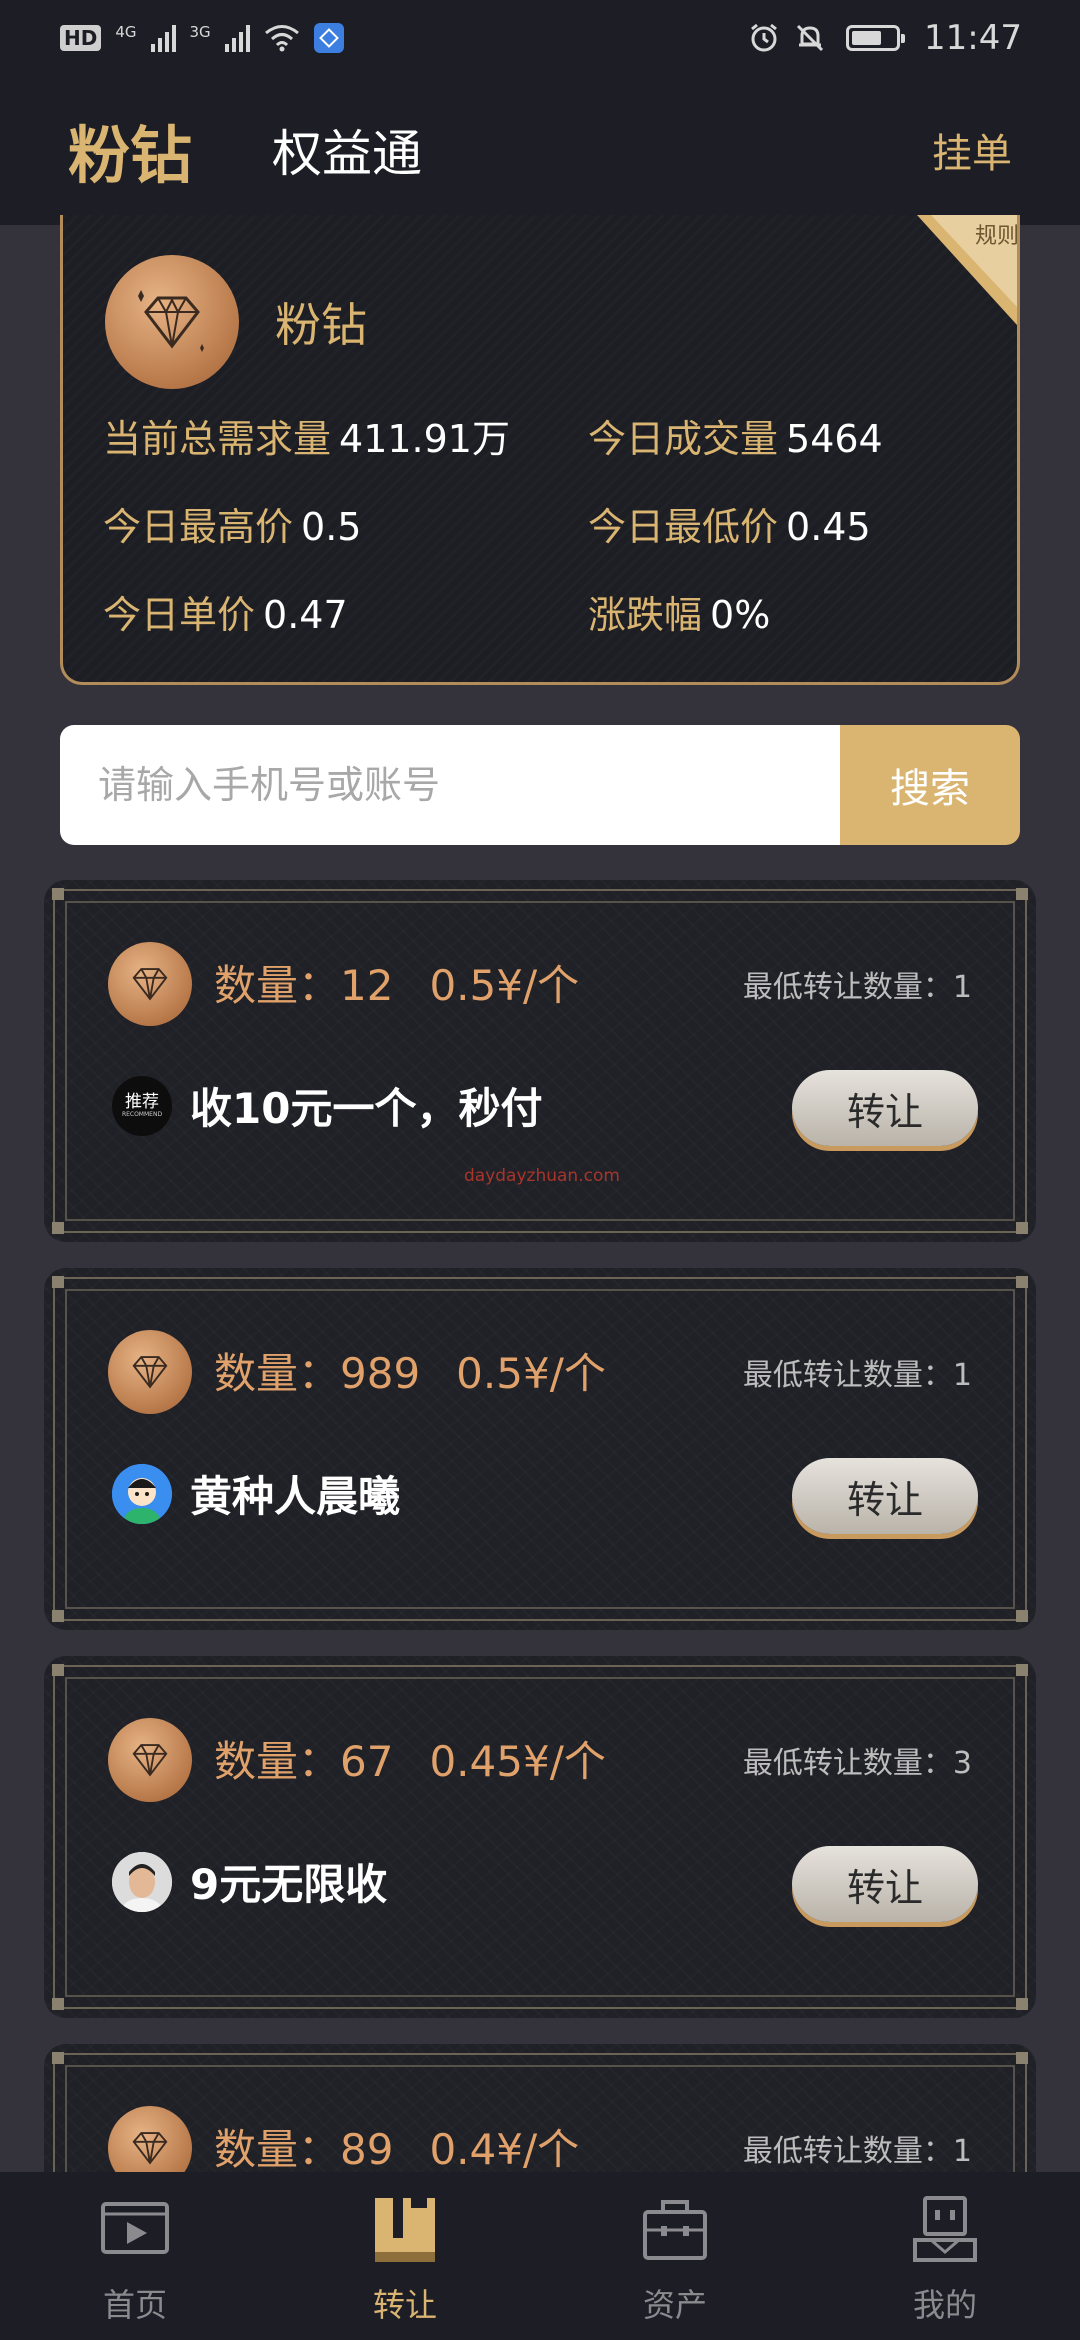  I want to click on listing-quantity-price: 数量：89 0.4¥/个, so click(397, 2149).